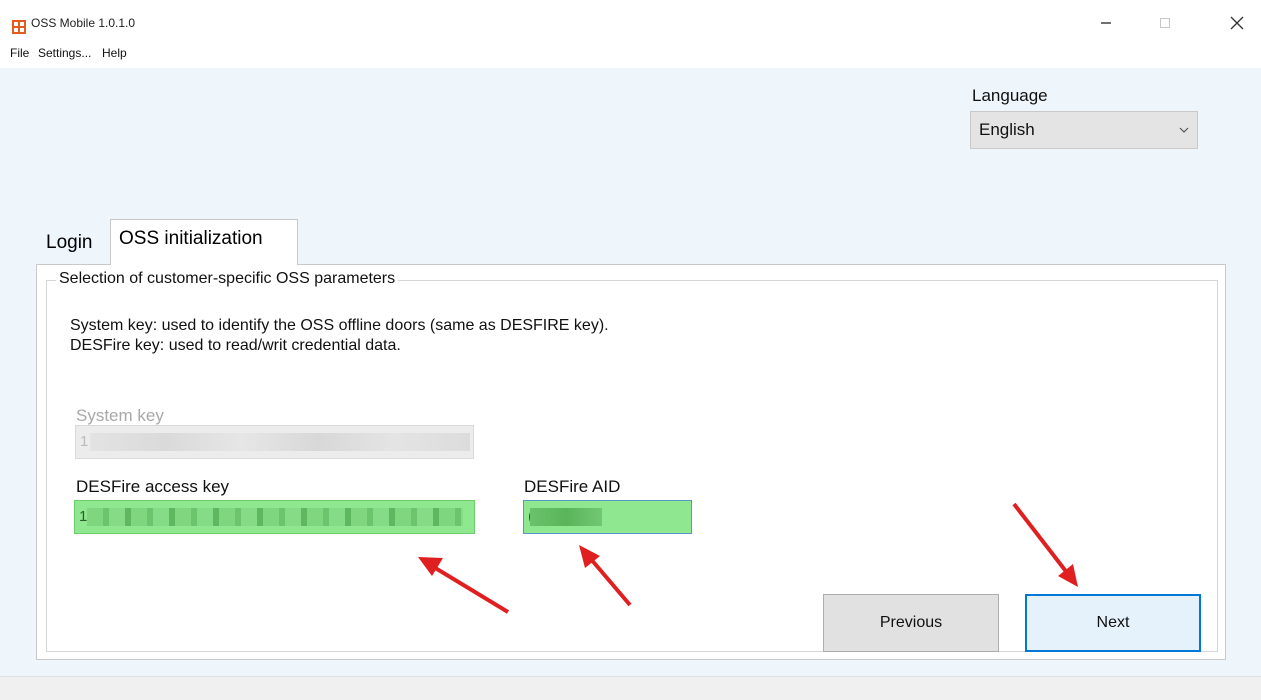 This screenshot has height=700, width=1261. What do you see at coordinates (83, 23) in the screenshot?
I see `window-title: OSS Mobile 1.0.1.0` at bounding box center [83, 23].